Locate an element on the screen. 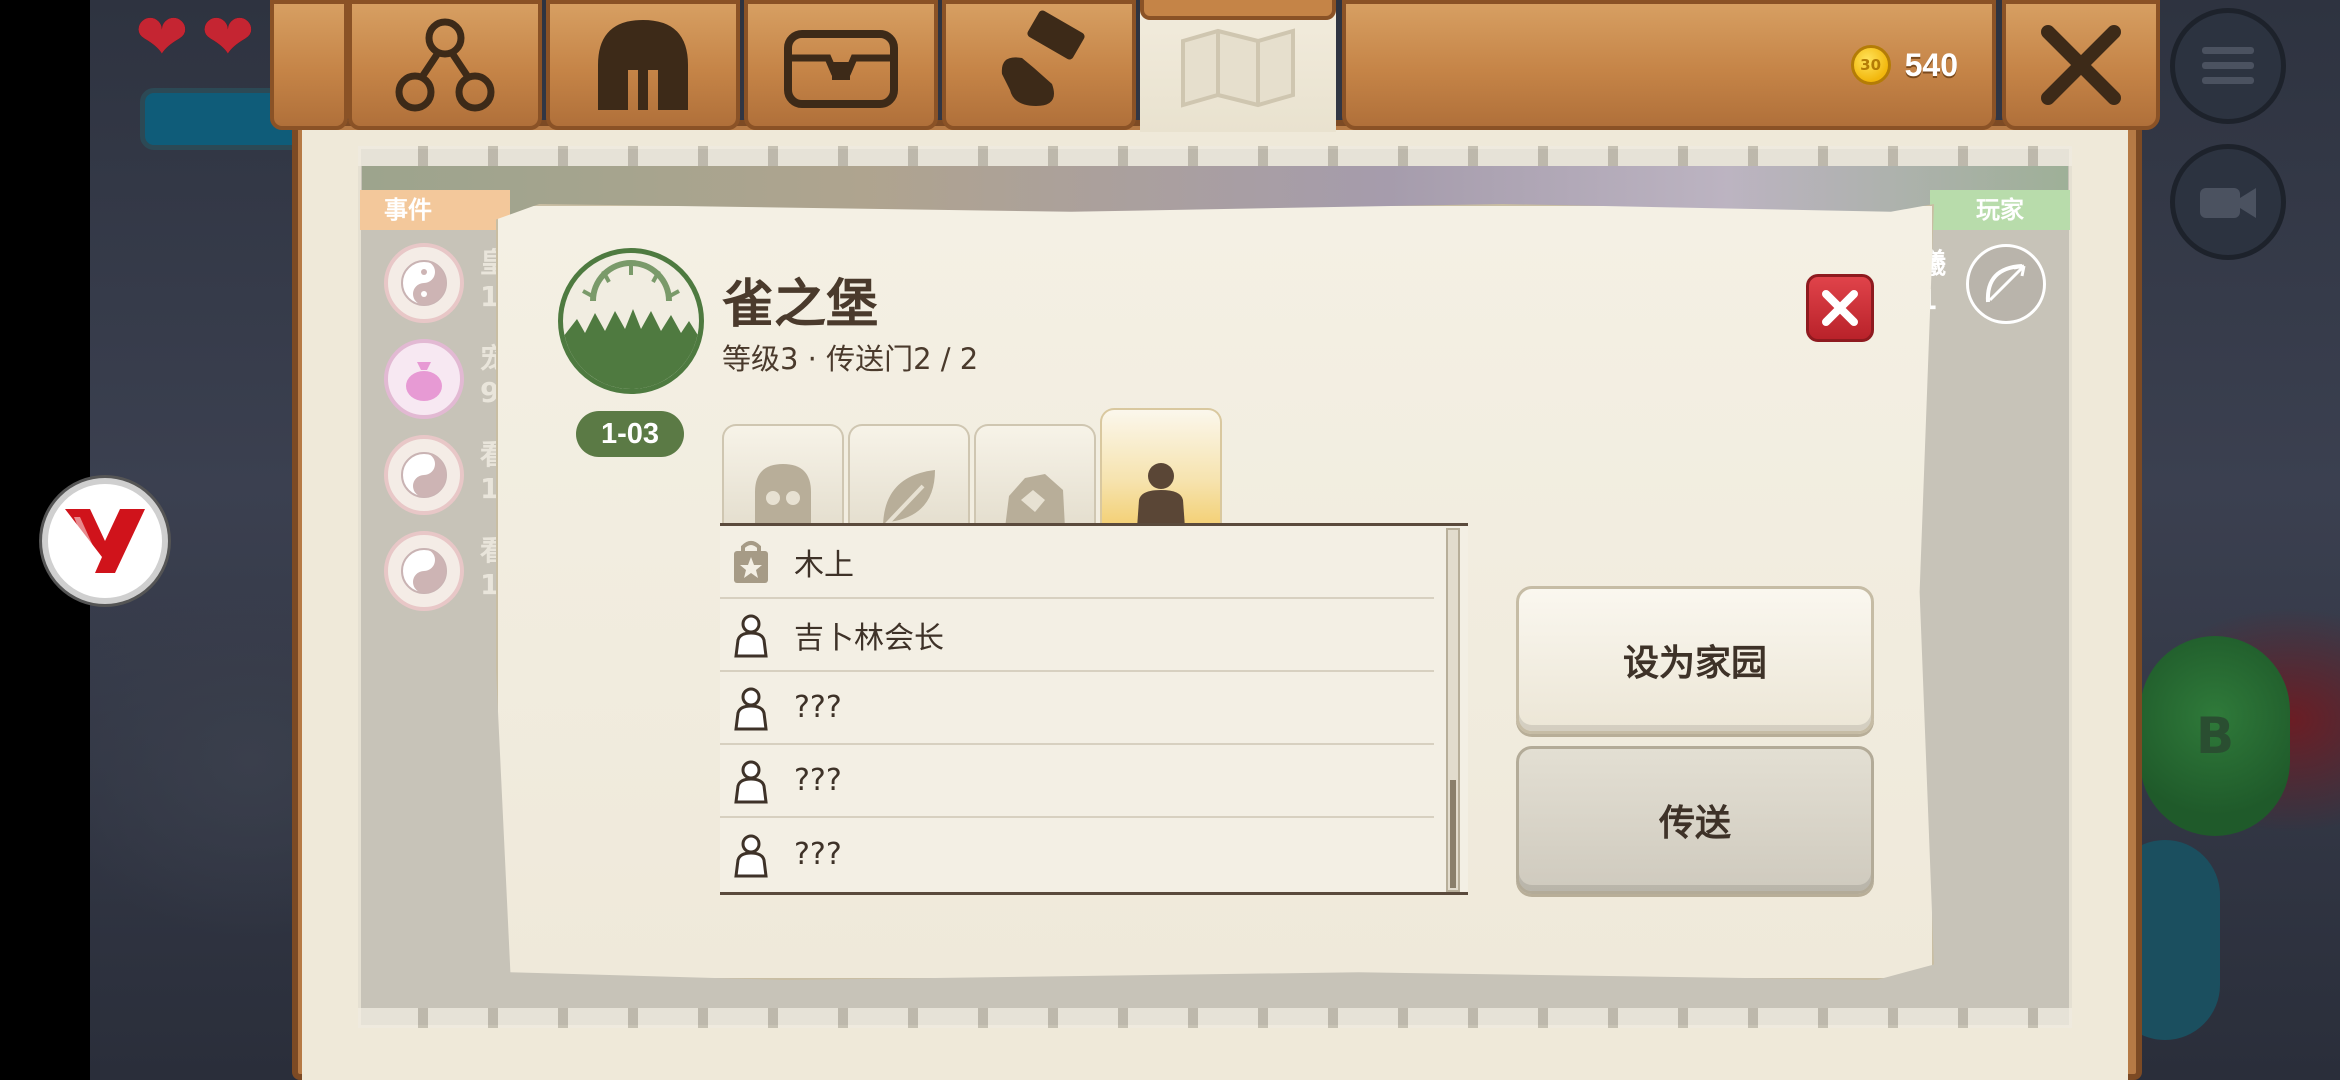  close-journal-button is located at coordinates (2081, 65).